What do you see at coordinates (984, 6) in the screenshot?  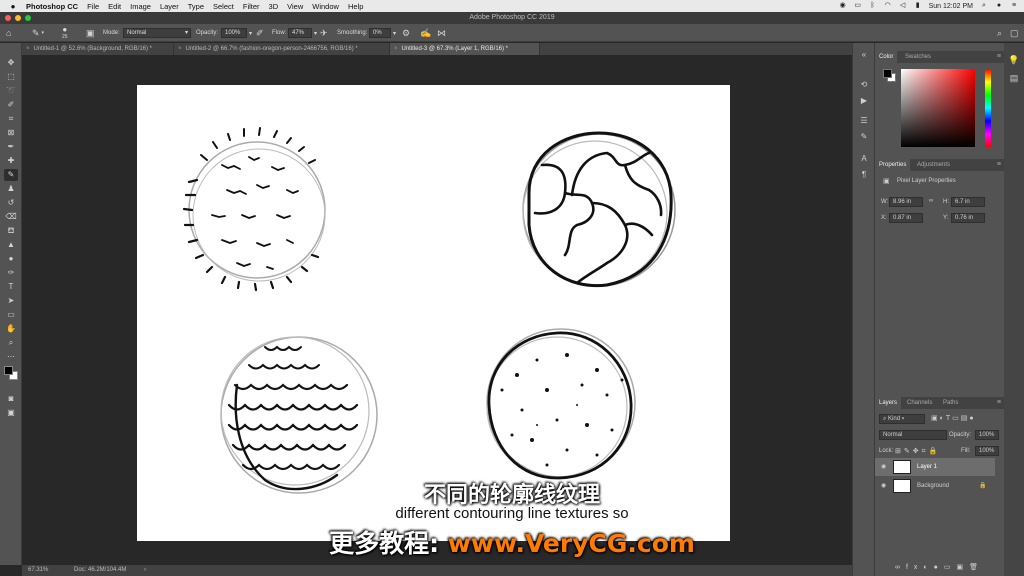 I see `spotlight-icon: ⌕` at bounding box center [984, 6].